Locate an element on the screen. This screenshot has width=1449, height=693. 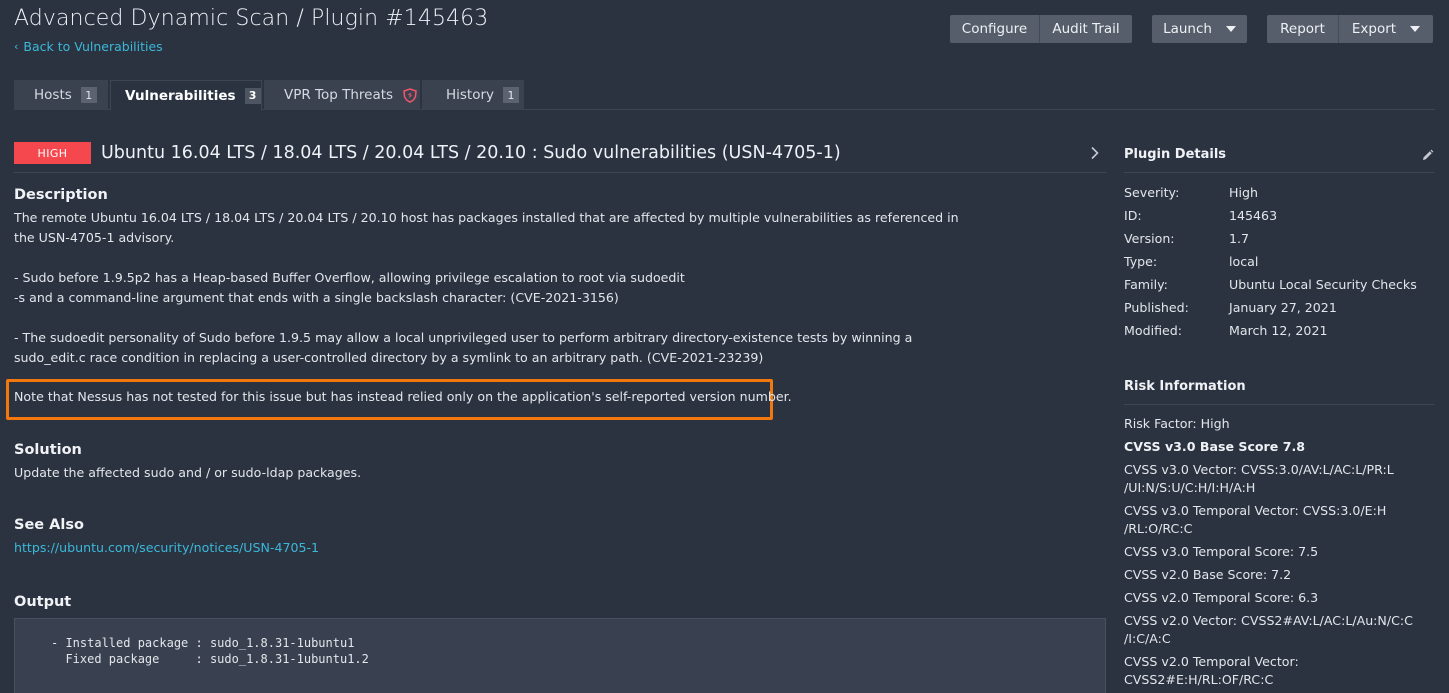
tab-vpr-top-threats: VPR Top Threats is located at coordinates (342, 95).